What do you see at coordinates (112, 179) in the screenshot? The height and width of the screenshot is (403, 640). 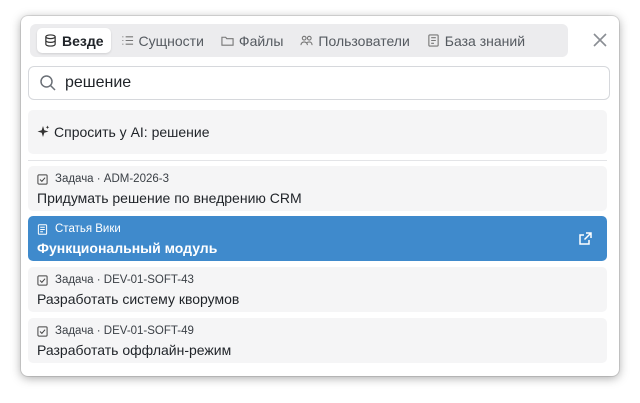 I see `result-meta-text: Задача · ADM-2026-3` at bounding box center [112, 179].